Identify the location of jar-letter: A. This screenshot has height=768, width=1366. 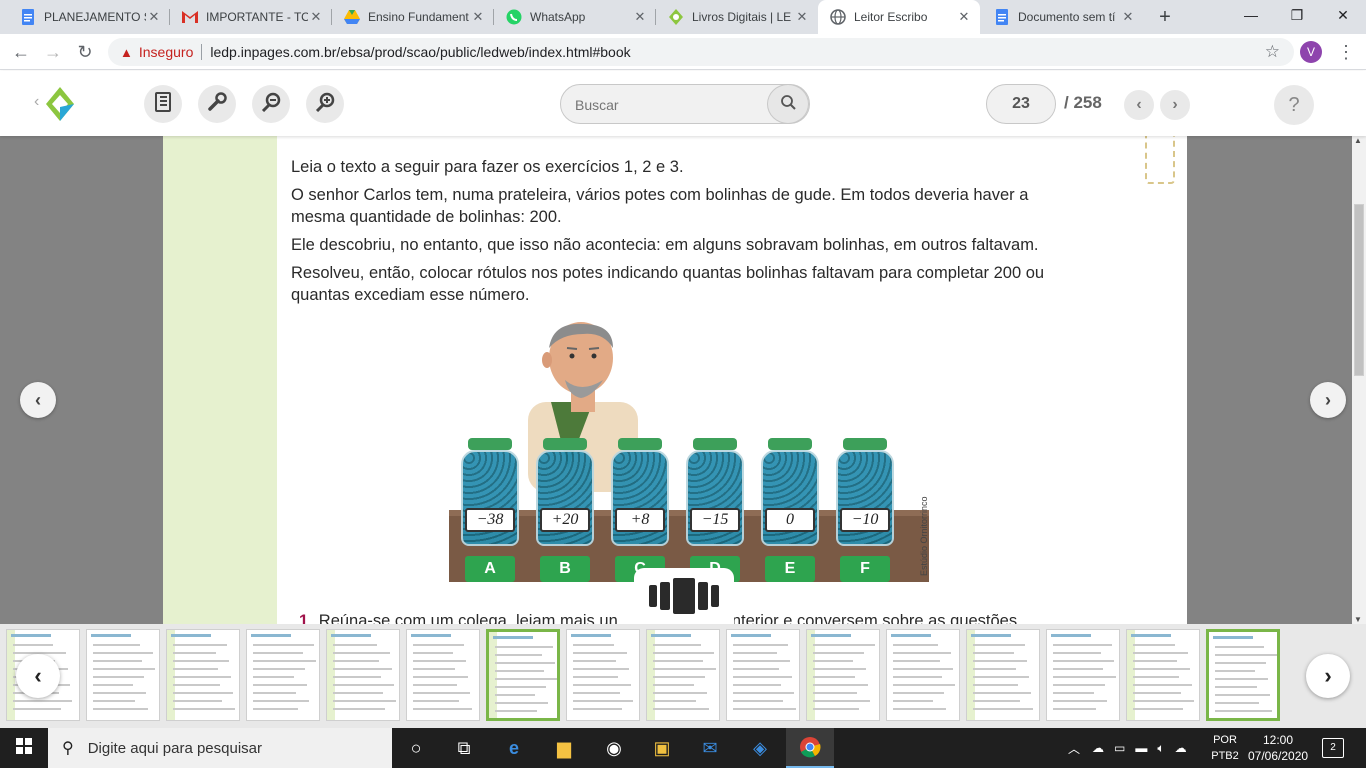
(490, 569).